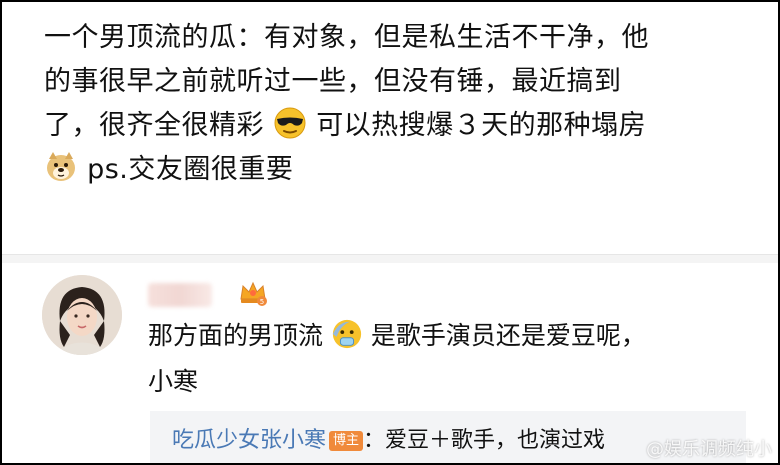 The height and width of the screenshot is (465, 780). Describe the element at coordinates (190, 169) in the screenshot. I see `post-line-4-text: ps.交友圈很重要` at that location.